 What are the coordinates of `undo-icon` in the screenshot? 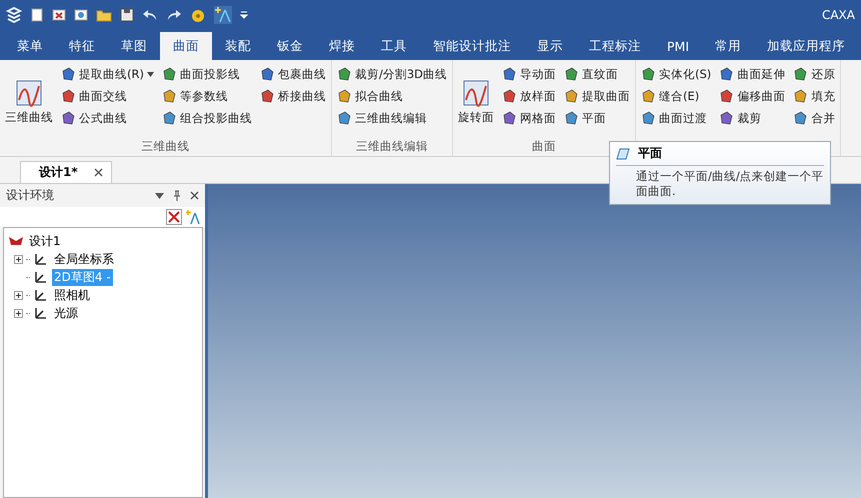 It's located at (150, 15).